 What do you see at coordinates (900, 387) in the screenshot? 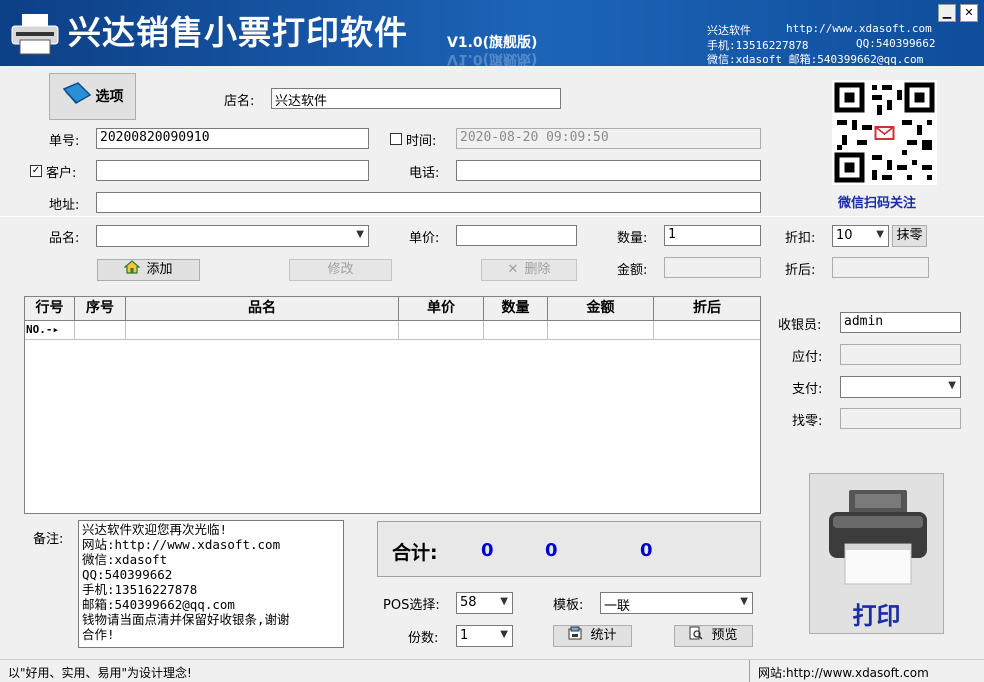
I see `paid-select: ▼` at bounding box center [900, 387].